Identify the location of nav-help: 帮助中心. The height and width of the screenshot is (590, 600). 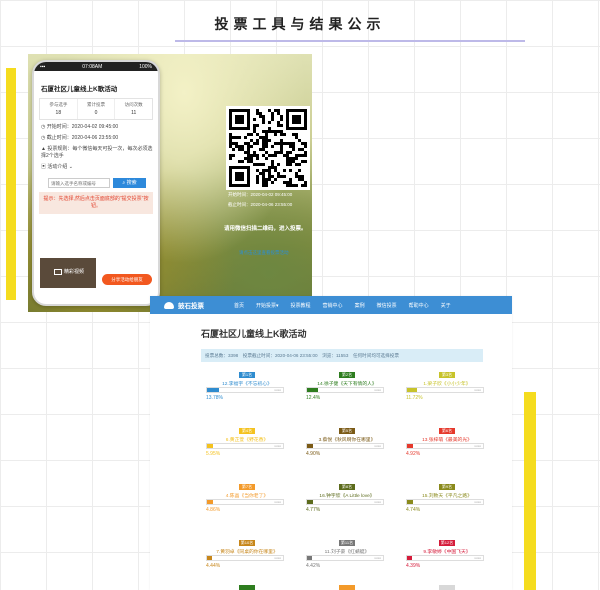
(419, 305).